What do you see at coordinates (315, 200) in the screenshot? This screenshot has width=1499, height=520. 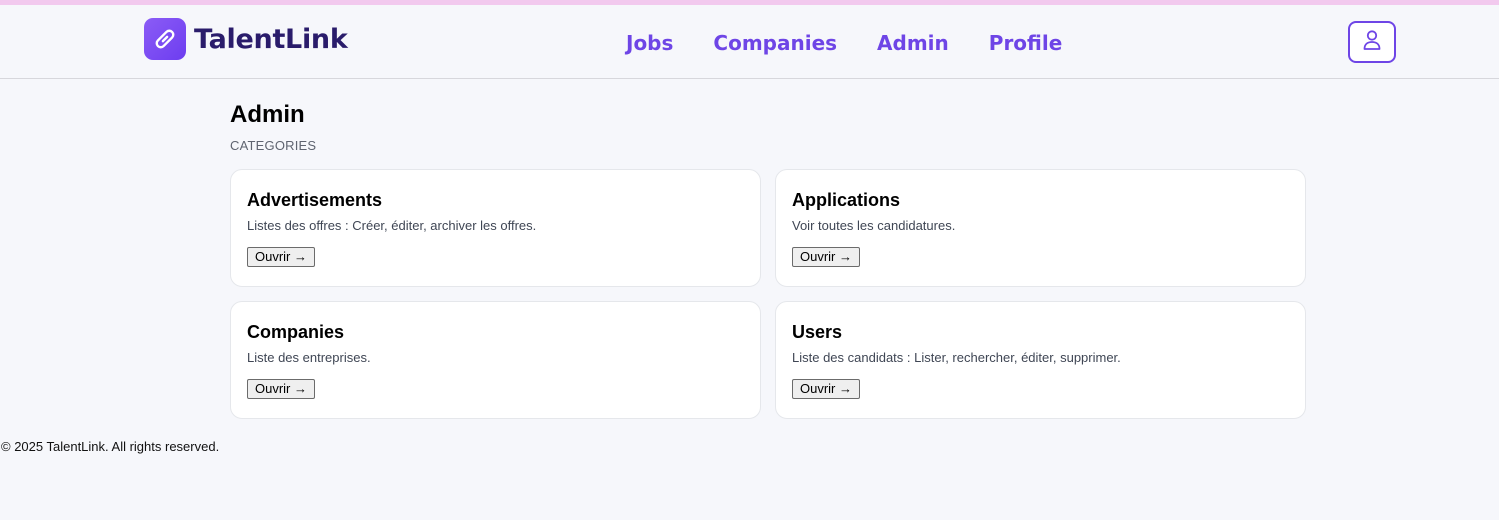 I see `card-title: Advertisements` at bounding box center [315, 200].